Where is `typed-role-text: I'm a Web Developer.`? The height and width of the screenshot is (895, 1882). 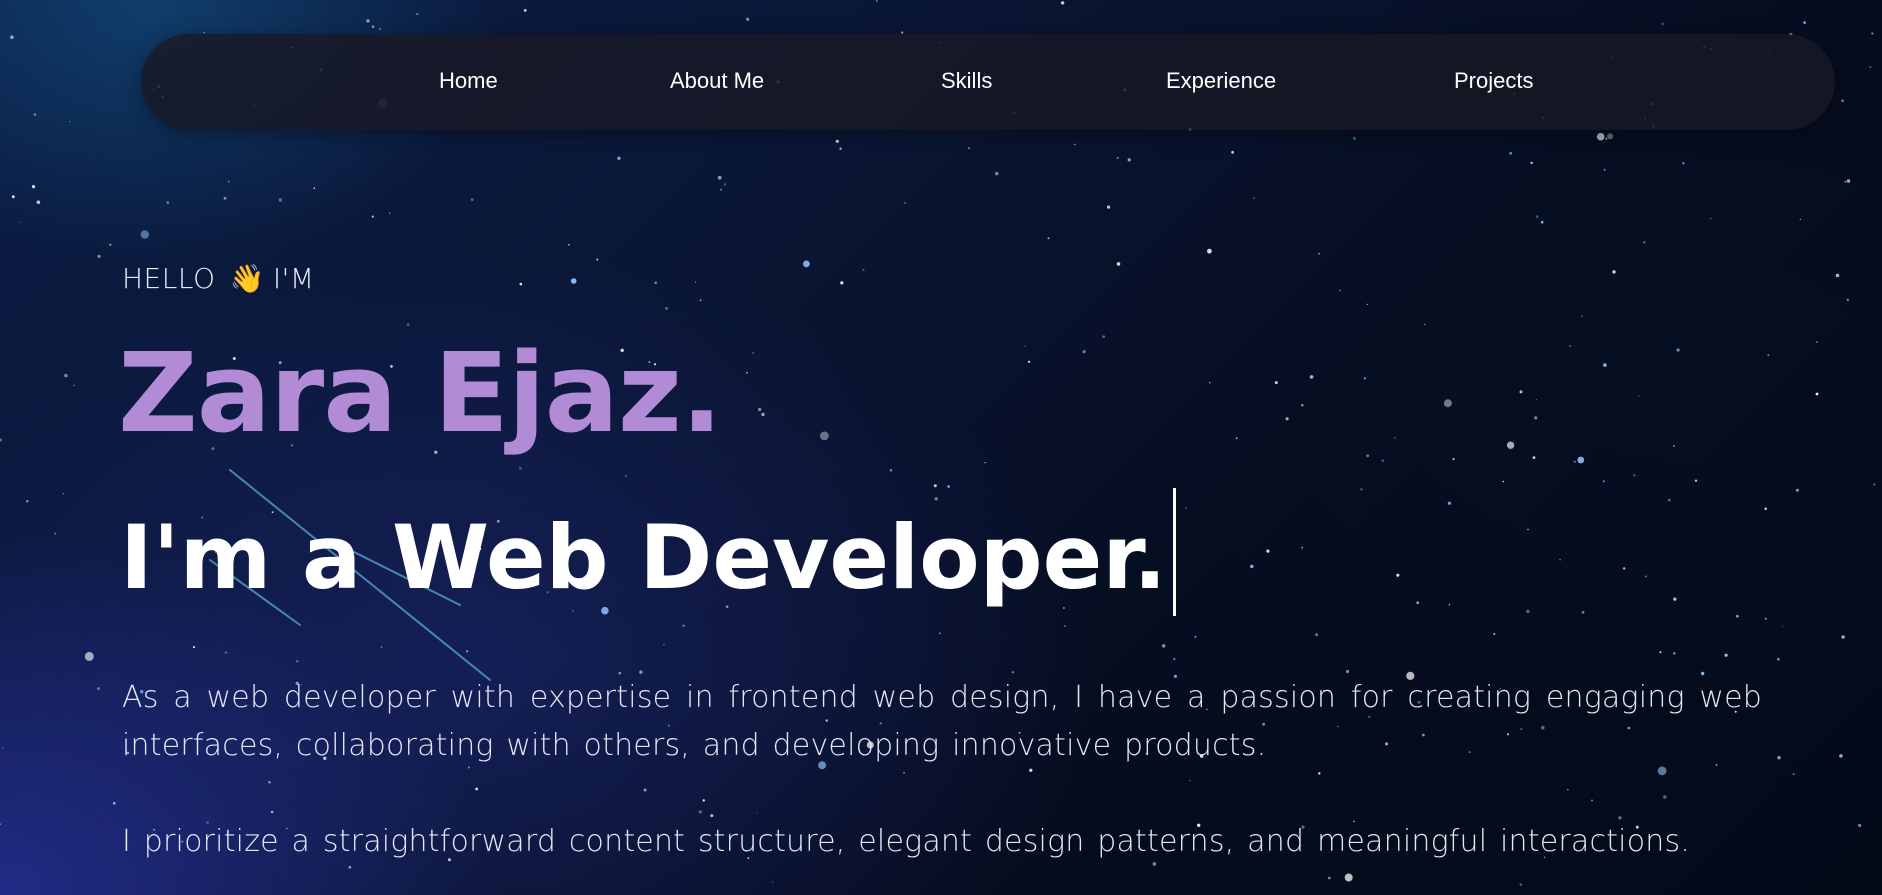 typed-role-text: I'm a Web Developer. is located at coordinates (643, 557).